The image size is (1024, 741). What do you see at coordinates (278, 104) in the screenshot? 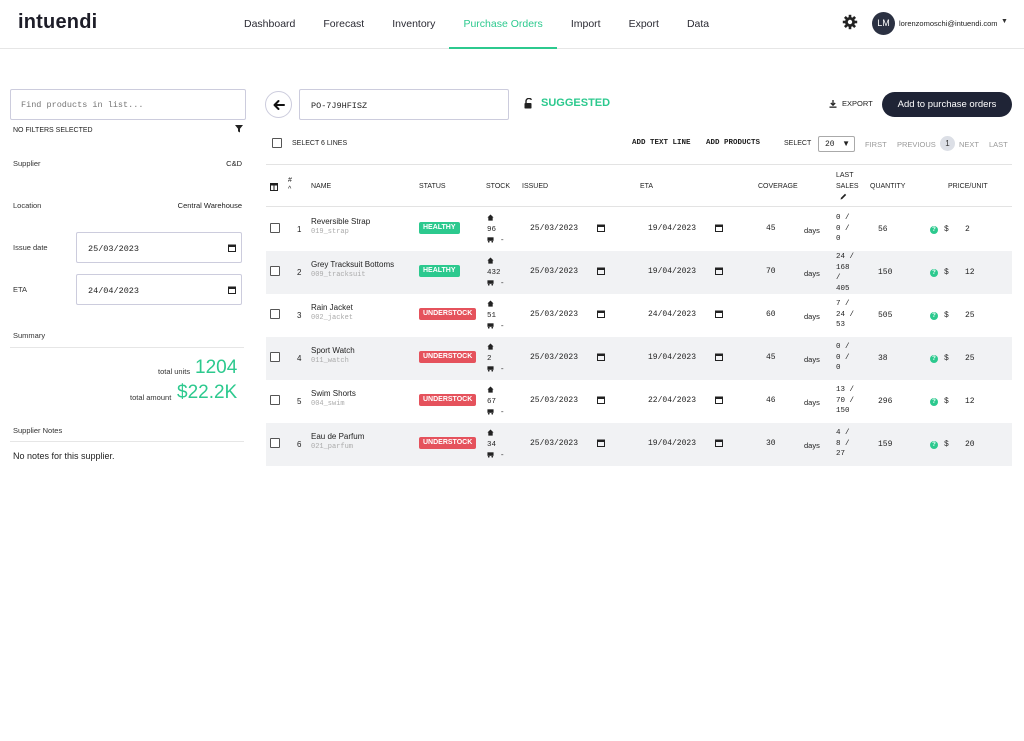
I see `back-button` at bounding box center [278, 104].